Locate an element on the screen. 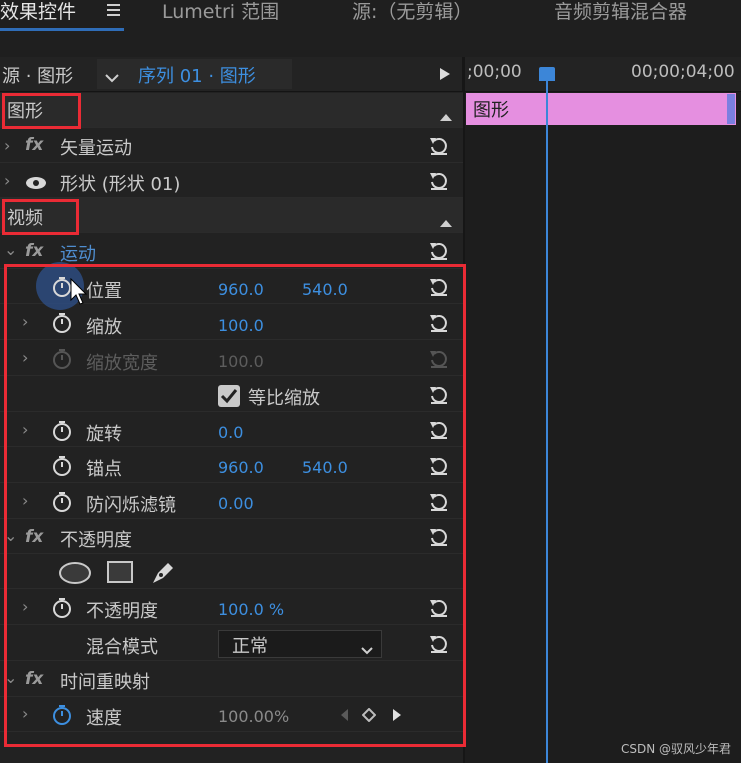 The height and width of the screenshot is (763, 741). timecode-end: 00;00;04;00 is located at coordinates (683, 72).